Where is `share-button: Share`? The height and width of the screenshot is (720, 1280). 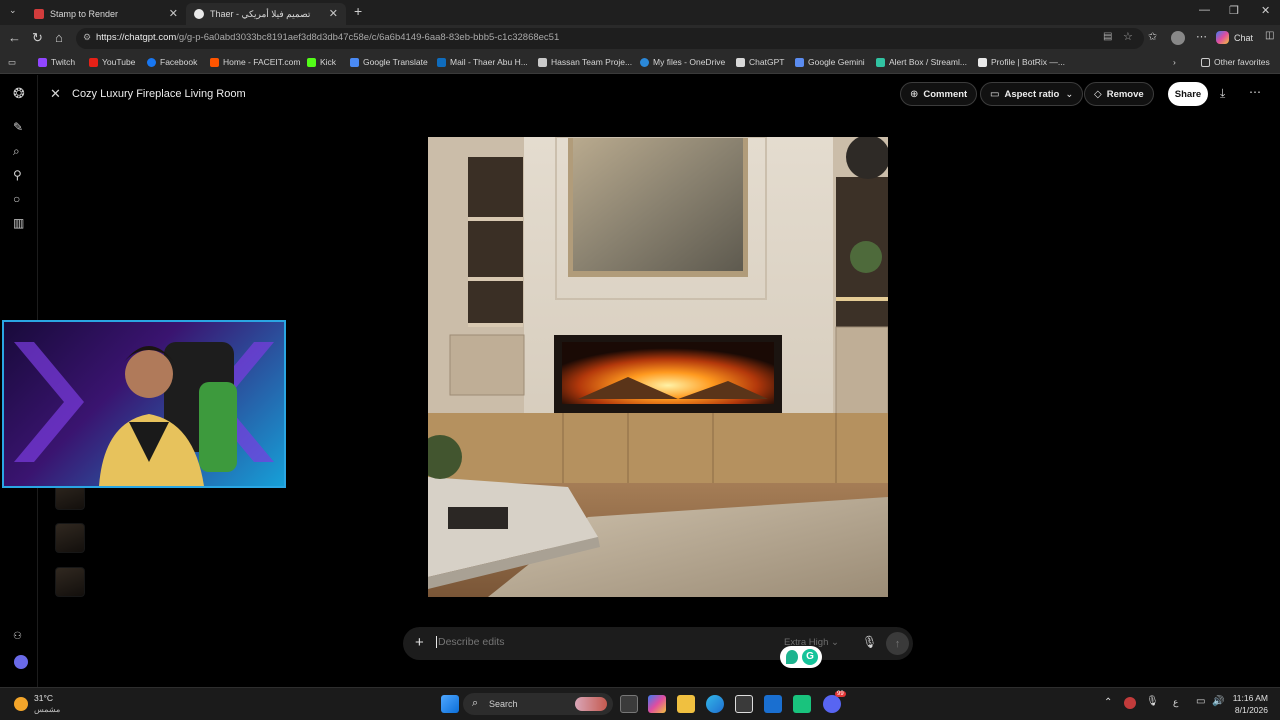 share-button: Share is located at coordinates (1188, 94).